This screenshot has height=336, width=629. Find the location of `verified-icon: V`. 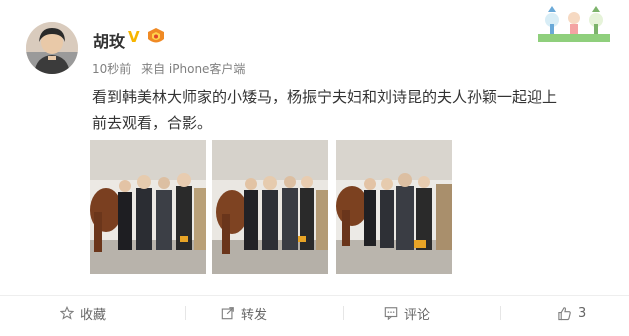

verified-icon: V is located at coordinates (134, 37).